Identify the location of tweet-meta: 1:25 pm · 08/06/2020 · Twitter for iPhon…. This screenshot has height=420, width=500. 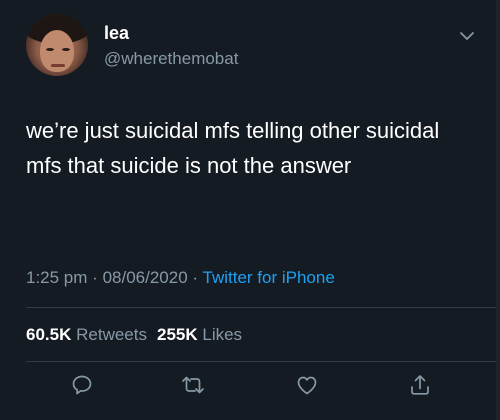
(180, 278).